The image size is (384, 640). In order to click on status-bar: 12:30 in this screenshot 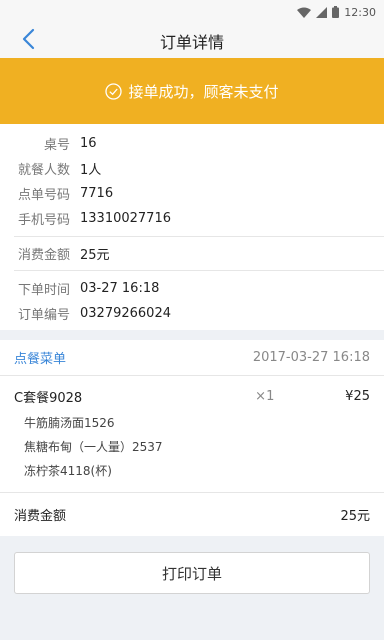, I will do `click(192, 12)`.